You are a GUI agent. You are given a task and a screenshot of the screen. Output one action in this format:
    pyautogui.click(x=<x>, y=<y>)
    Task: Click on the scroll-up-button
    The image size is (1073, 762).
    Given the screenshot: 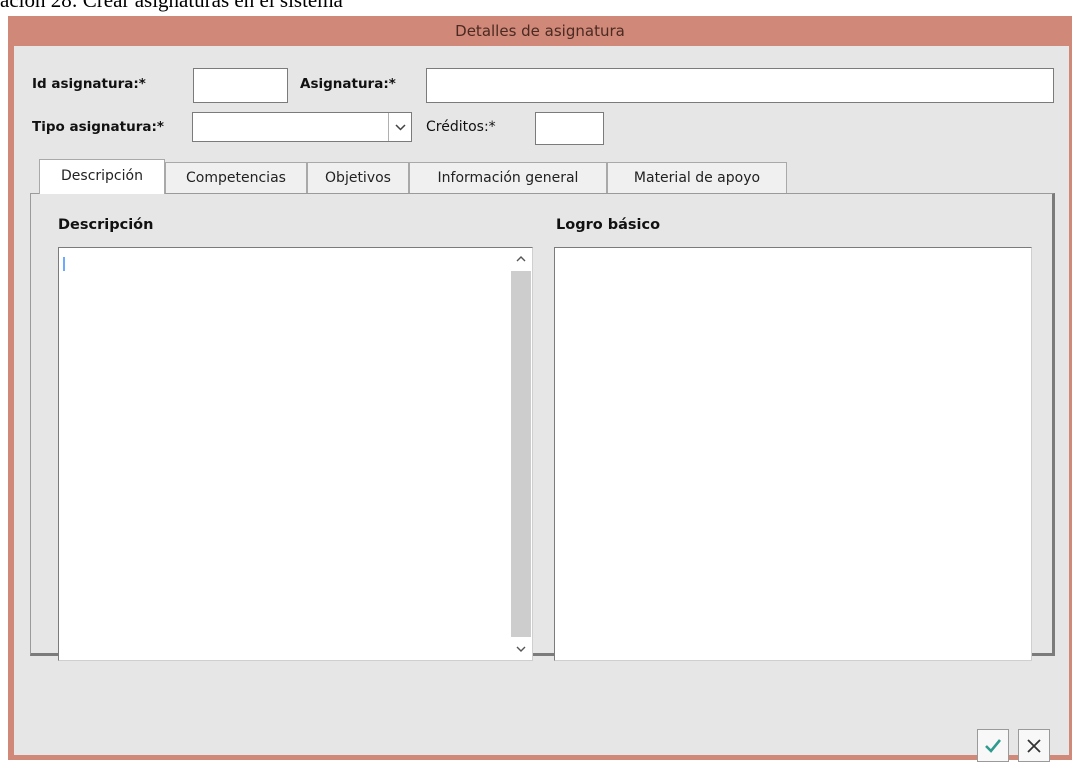 What is the action you would take?
    pyautogui.click(x=521, y=259)
    